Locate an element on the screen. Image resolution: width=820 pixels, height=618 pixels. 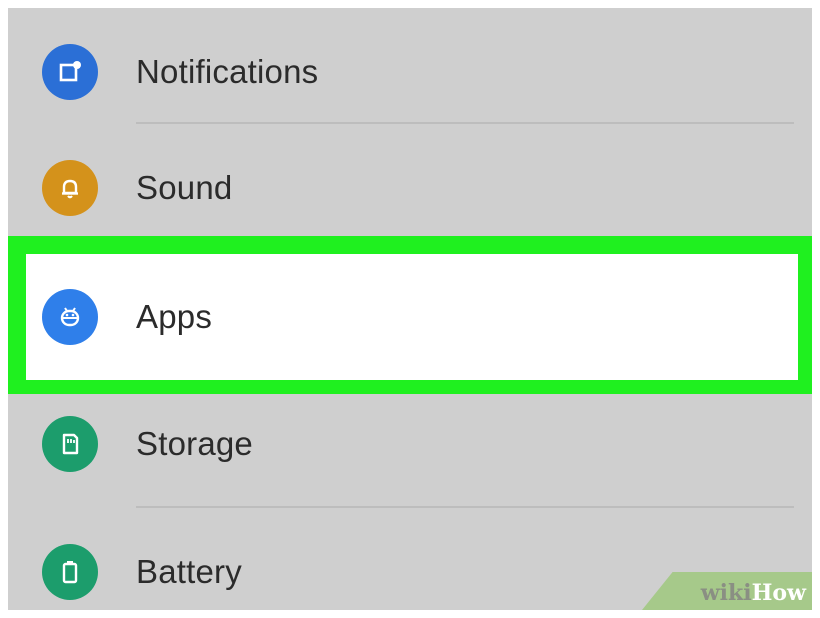
wikihow-watermark: wikiHow is located at coordinates (727, 591).